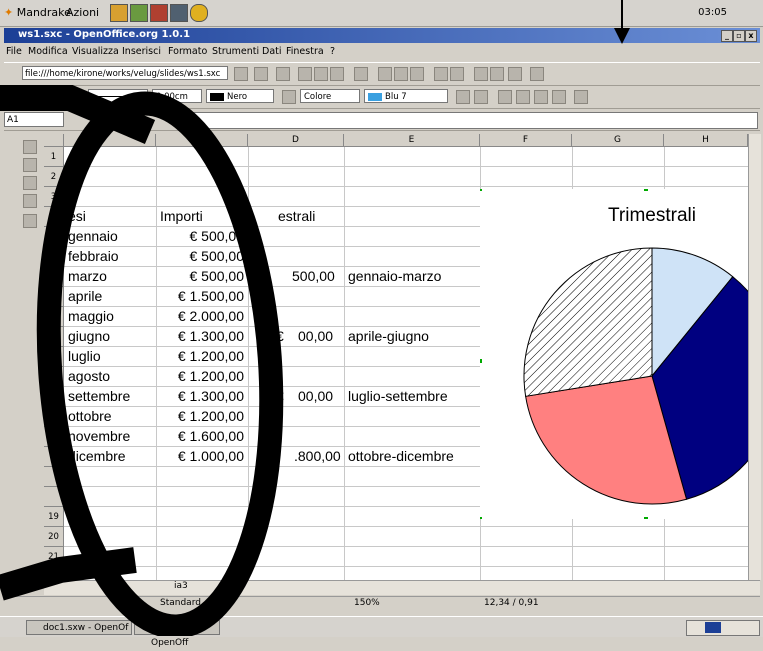  Describe the element at coordinates (505, 97) in the screenshot. I see `bring-to-front-icon` at that location.